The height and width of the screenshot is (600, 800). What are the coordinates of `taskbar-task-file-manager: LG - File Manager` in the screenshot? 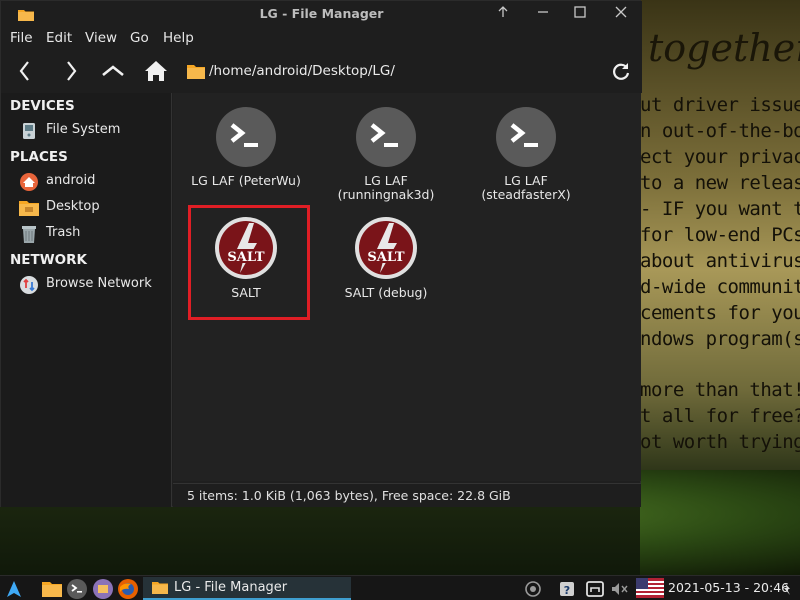 It's located at (247, 588).